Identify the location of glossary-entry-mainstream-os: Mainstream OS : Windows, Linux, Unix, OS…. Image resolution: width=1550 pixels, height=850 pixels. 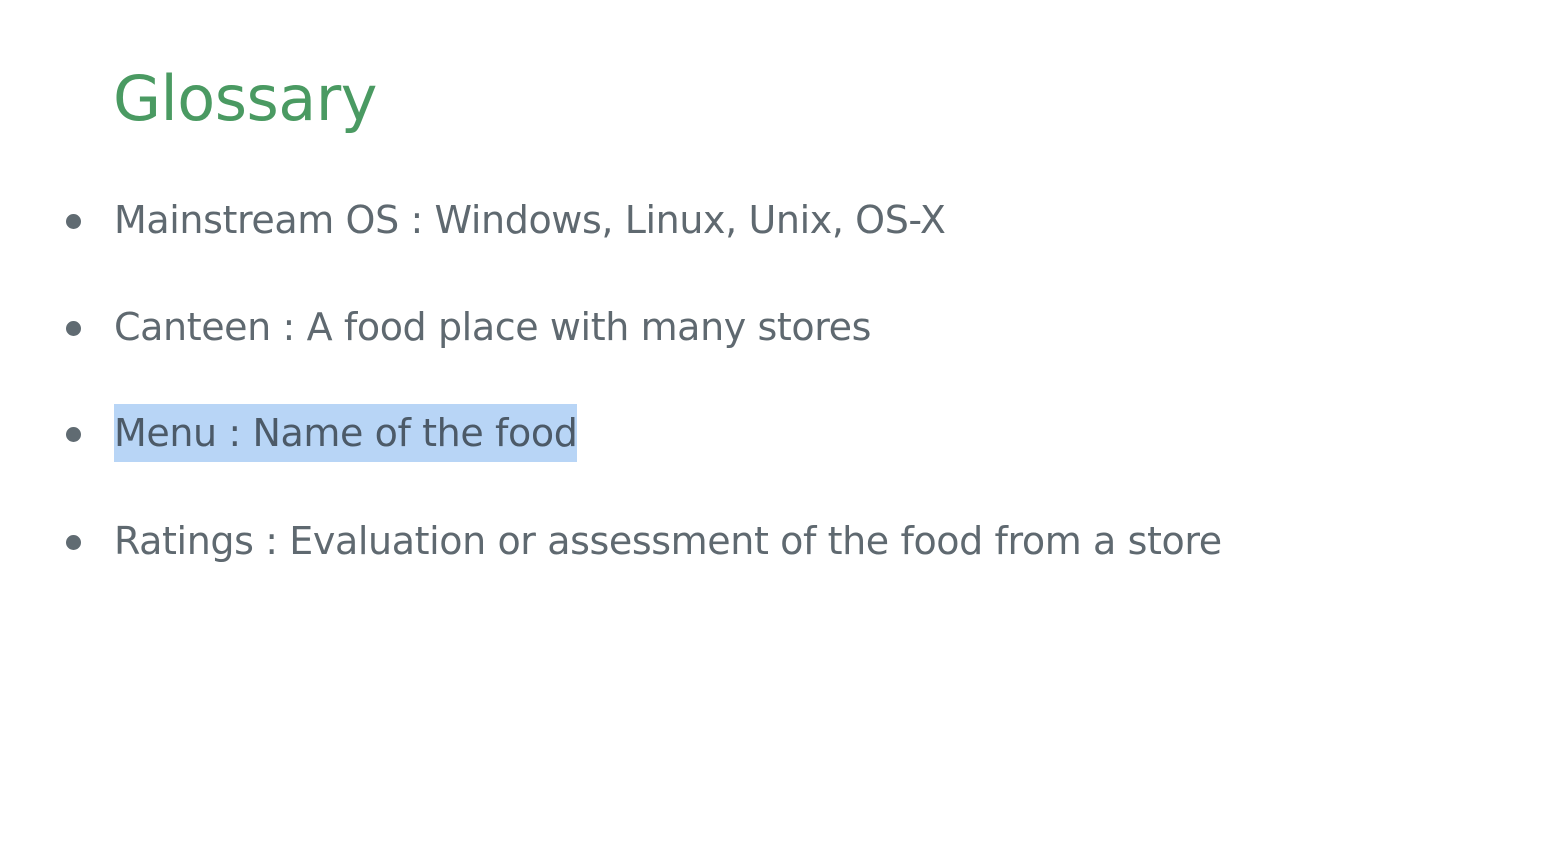
(530, 220).